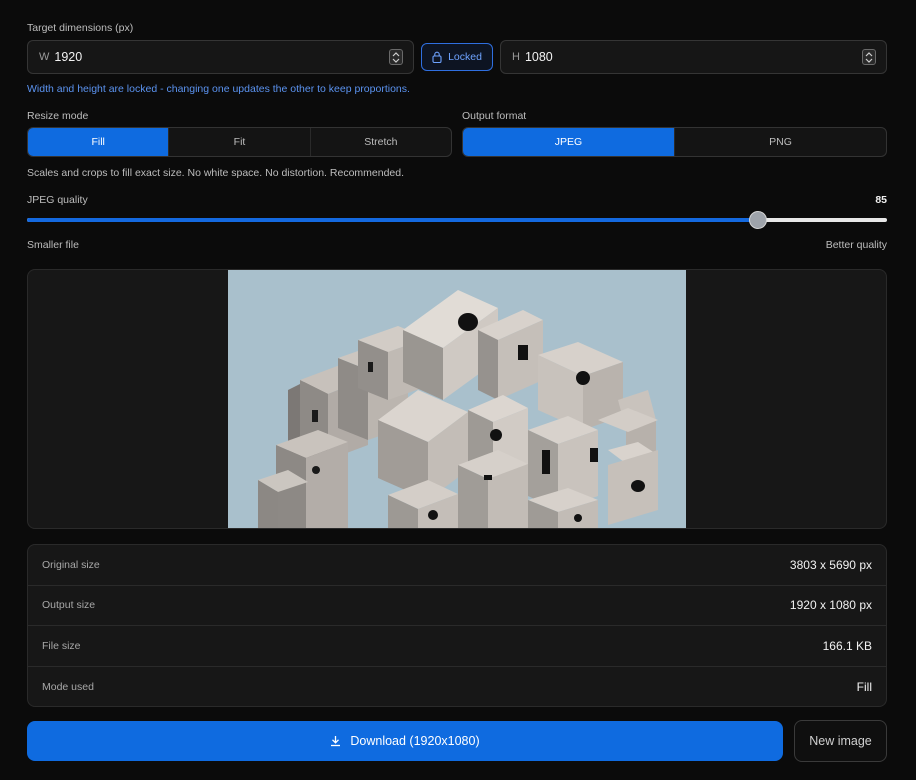 Image resolution: width=916 pixels, height=780 pixels. Describe the element at coordinates (392, 220) in the screenshot. I see `slider-fill` at that location.